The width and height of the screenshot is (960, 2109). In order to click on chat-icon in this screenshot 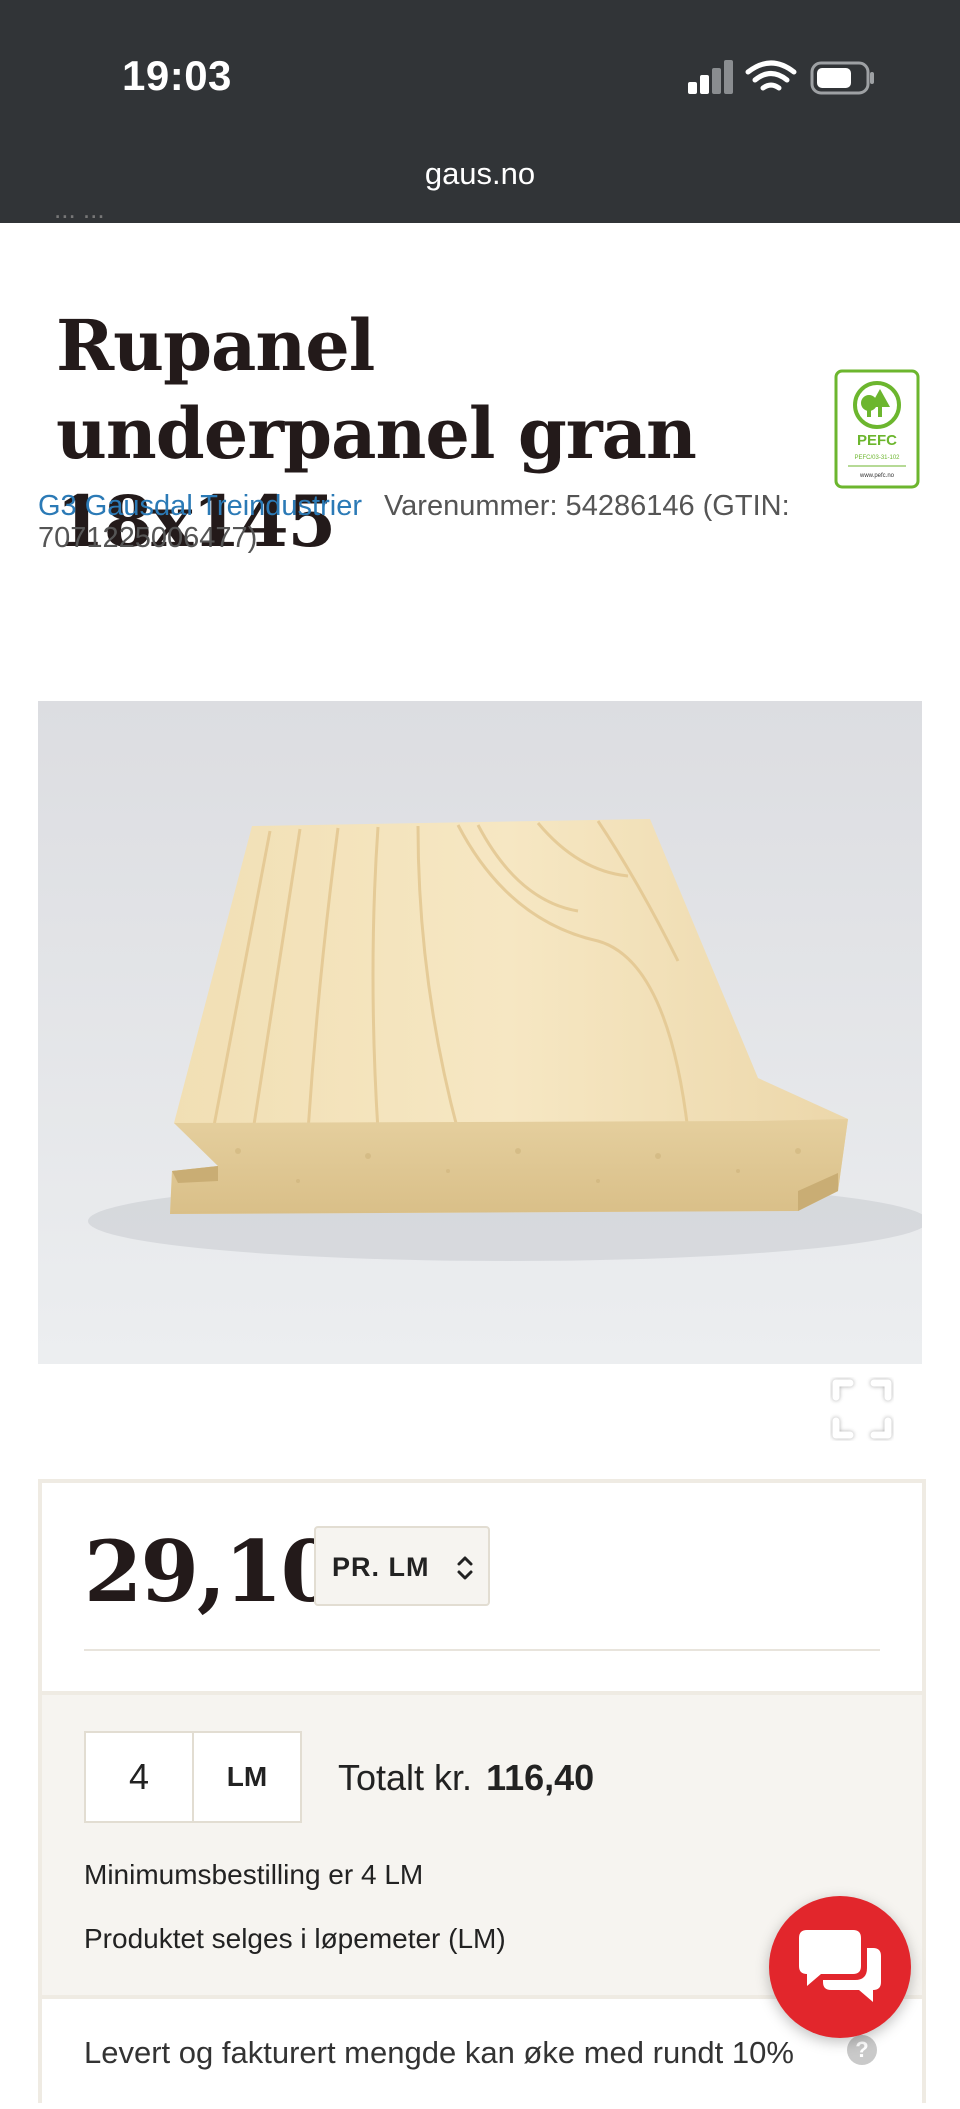, I will do `click(840, 1966)`.